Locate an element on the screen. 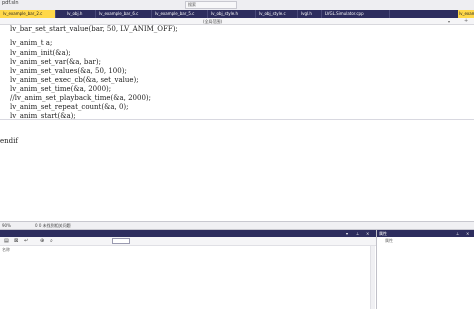 The height and width of the screenshot is (309, 474). window-title: pdf.sln is located at coordinates (10, 3).